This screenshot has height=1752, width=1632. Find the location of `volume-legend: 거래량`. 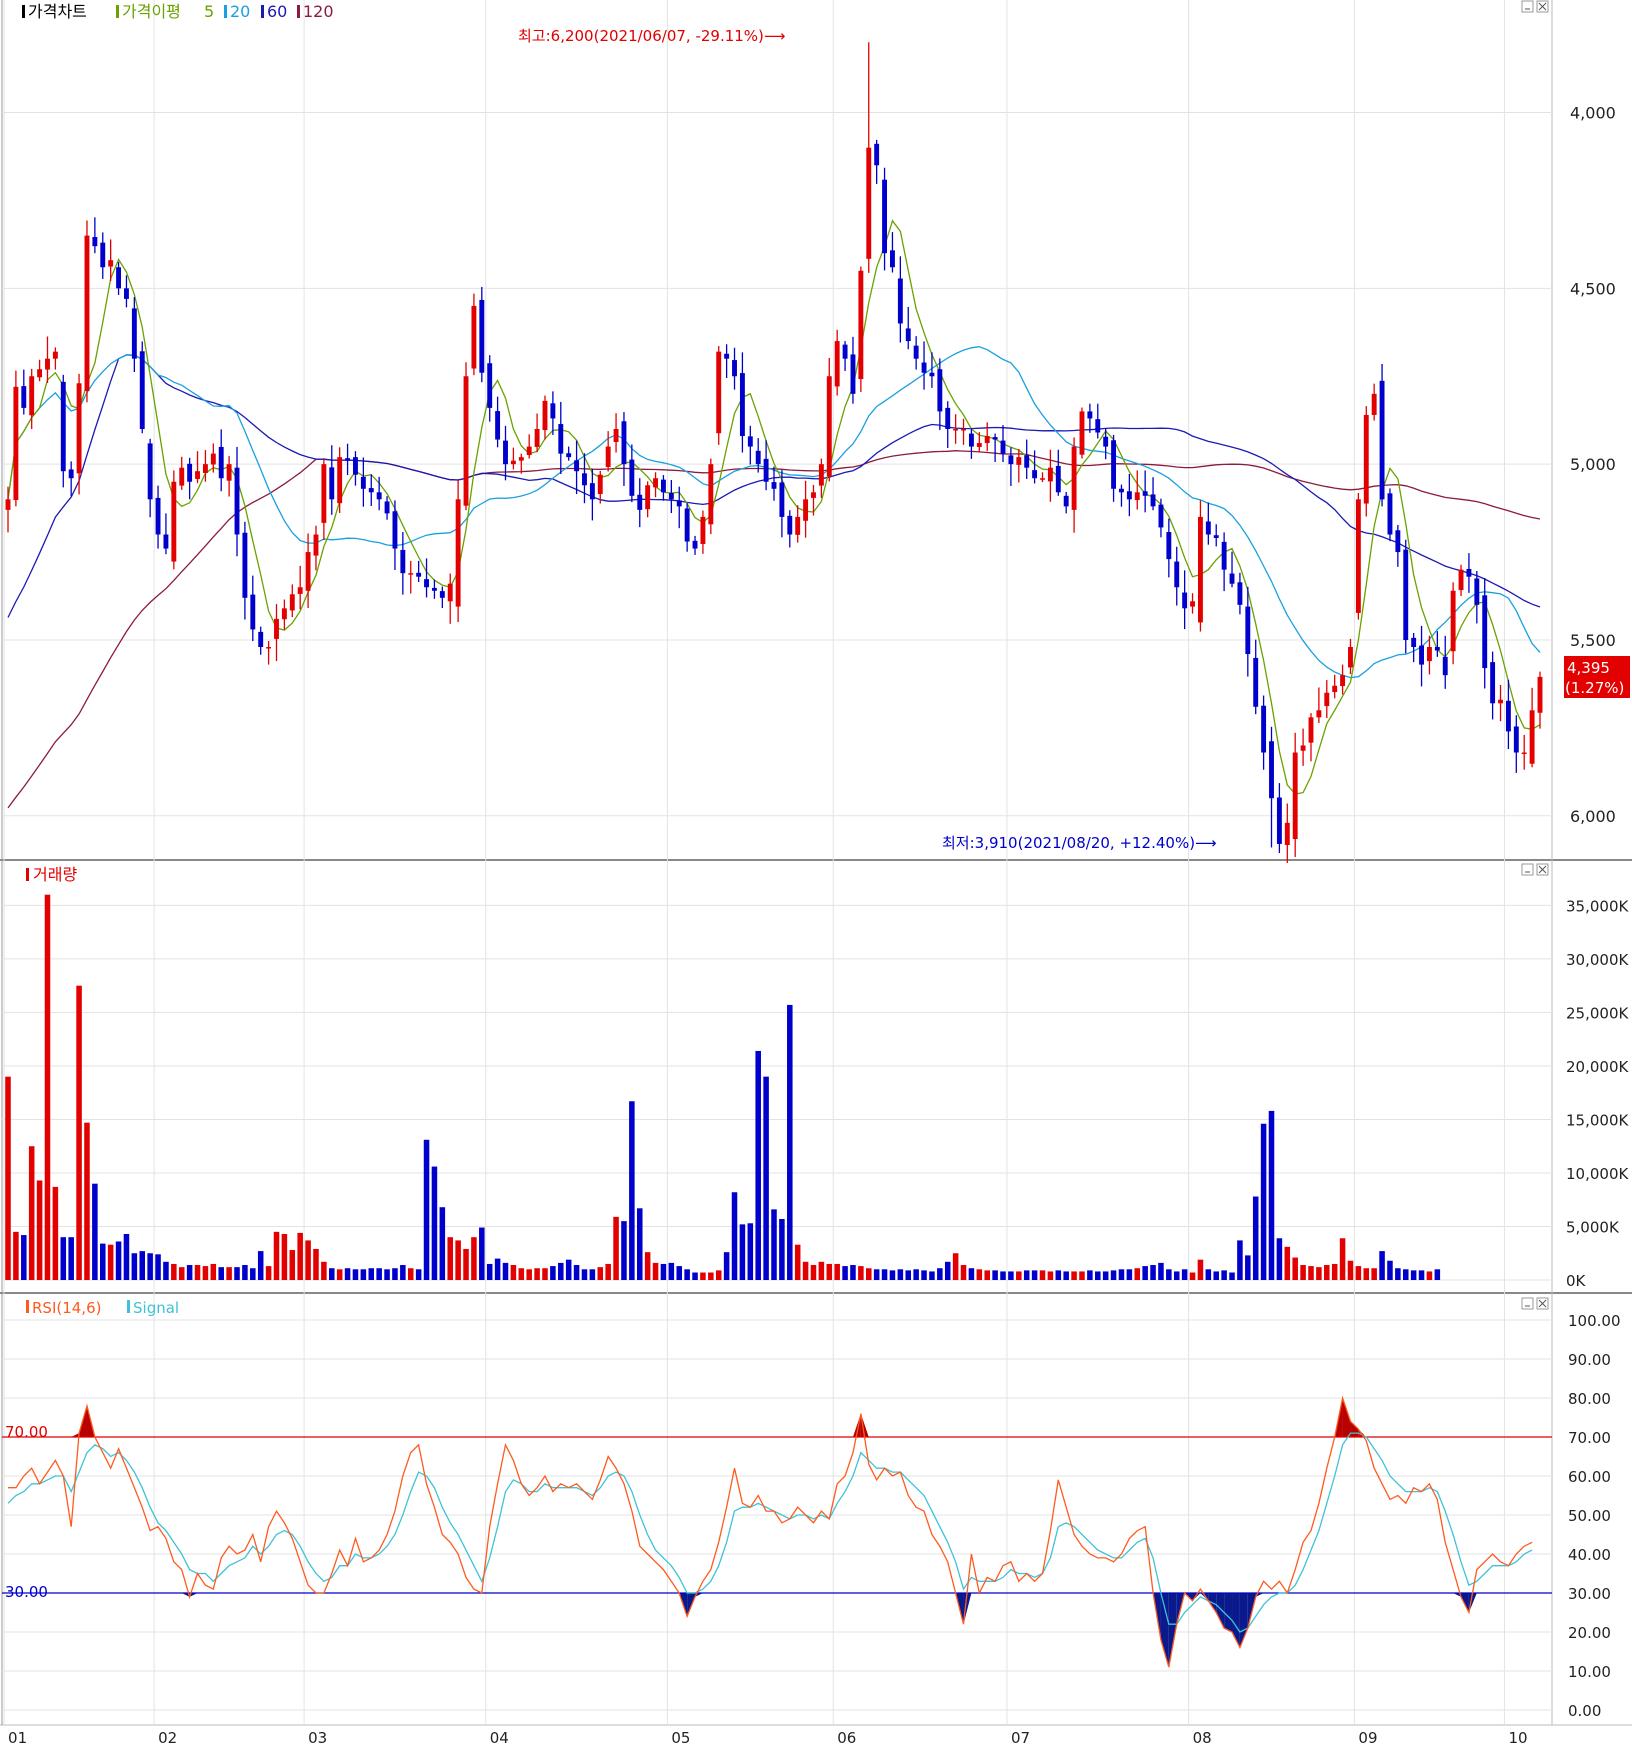

volume-legend: 거래량 is located at coordinates (51, 874).